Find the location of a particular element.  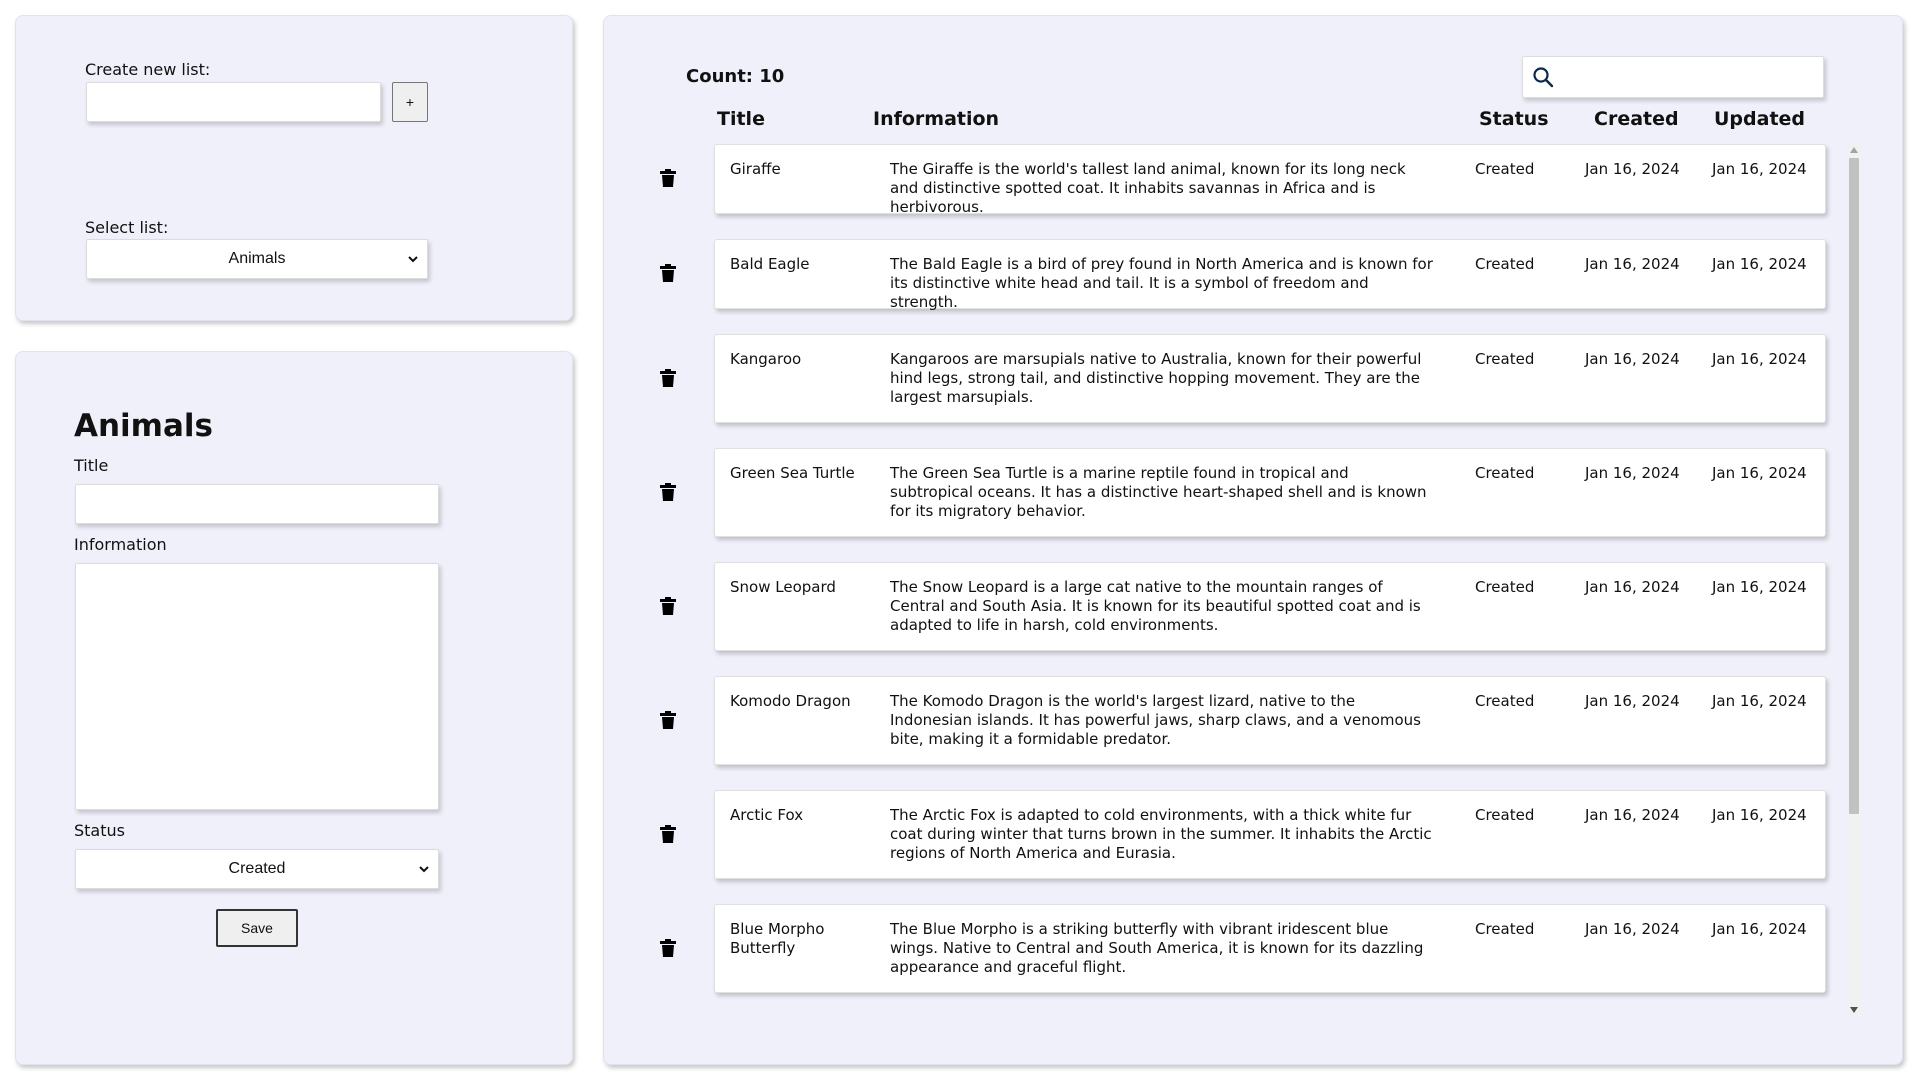

item-title: Komodo Dragon is located at coordinates (790, 701).